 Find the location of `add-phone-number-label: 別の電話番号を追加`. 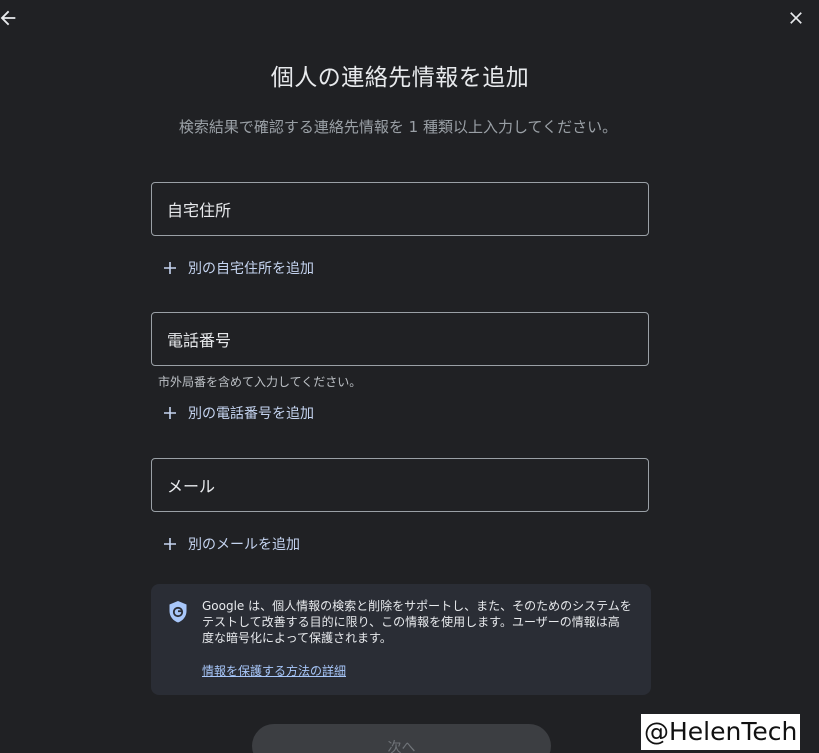

add-phone-number-label: 別の電話番号を追加 is located at coordinates (251, 414).